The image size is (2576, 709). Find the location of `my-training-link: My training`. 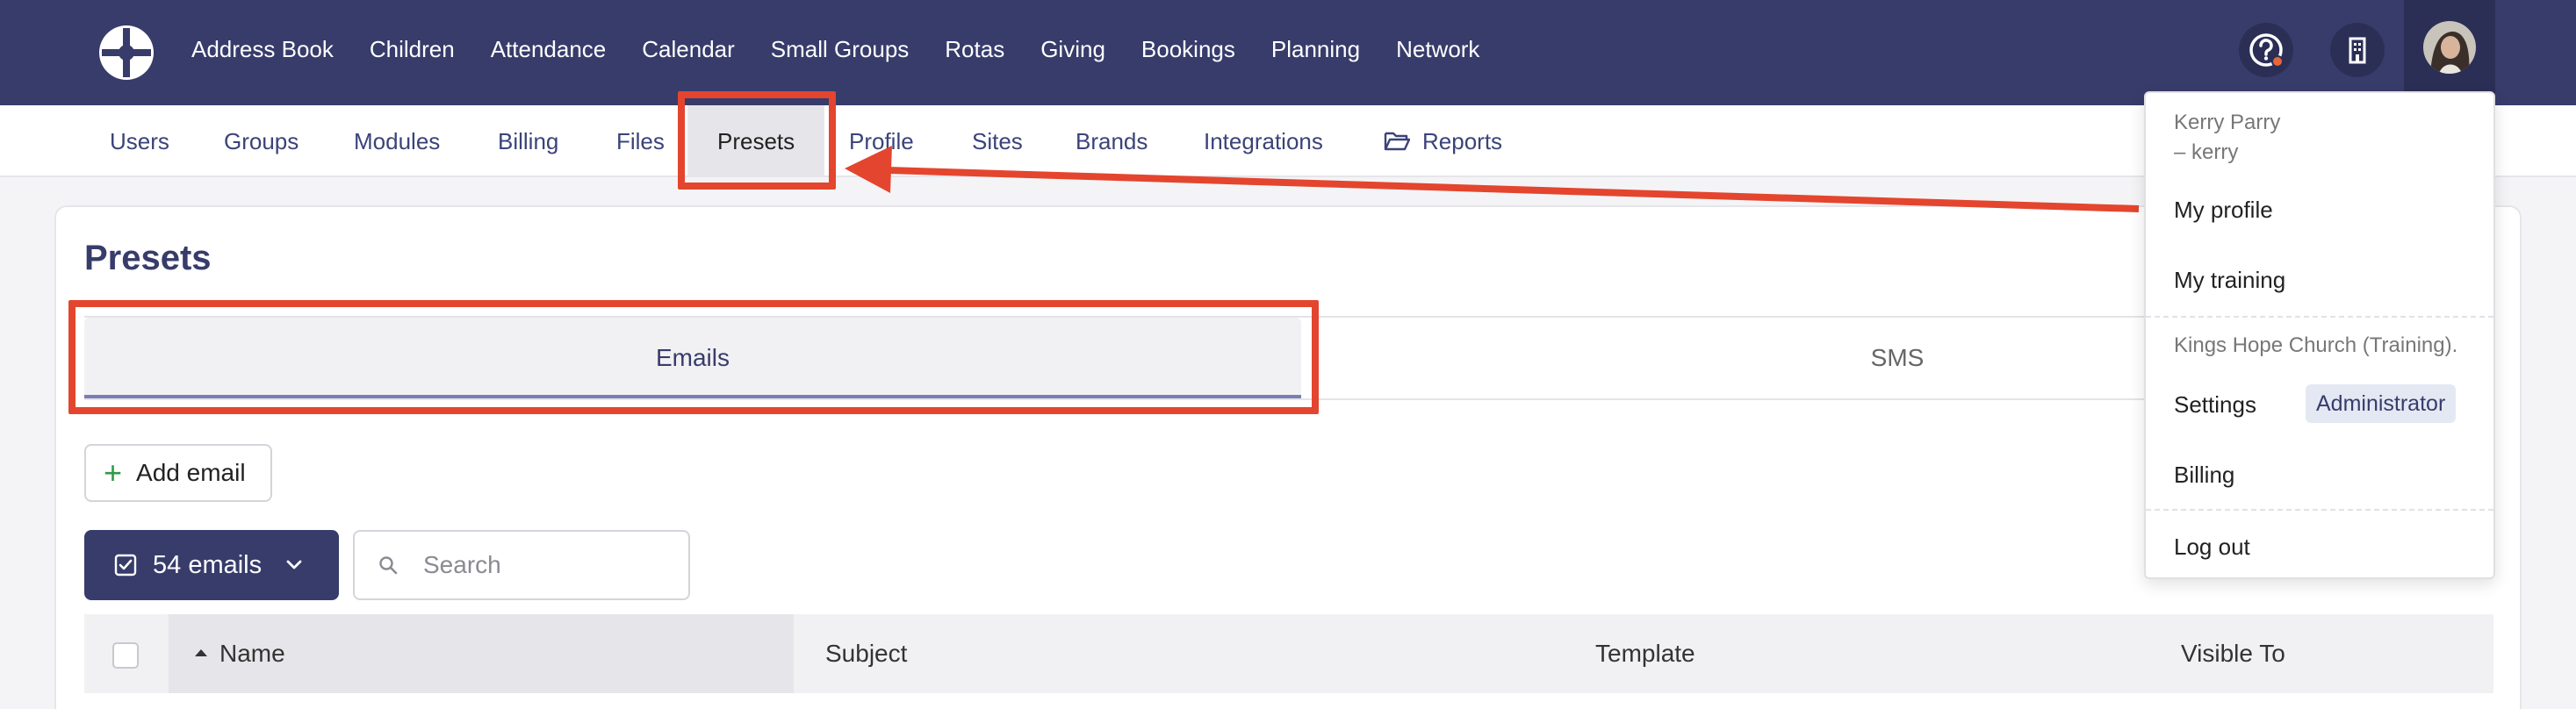

my-training-link: My training is located at coordinates (2229, 280).